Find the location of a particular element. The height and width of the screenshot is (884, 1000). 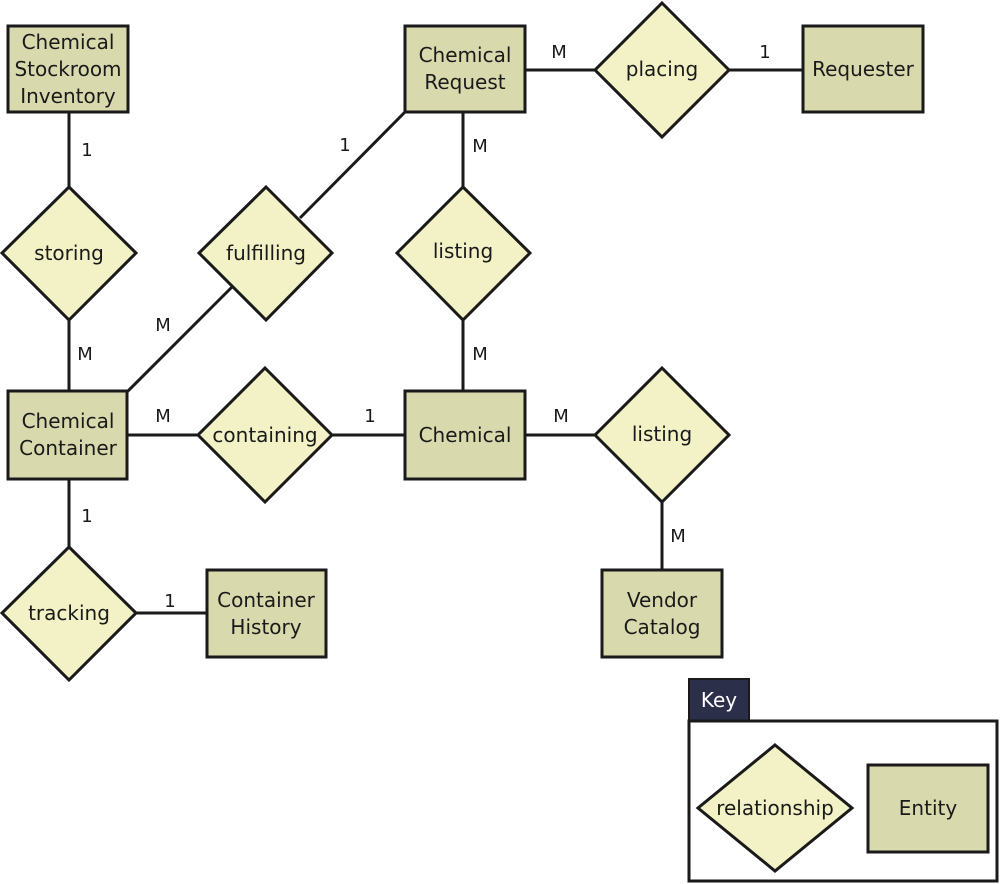

key-relationship-label: relationship is located at coordinates (775, 808).